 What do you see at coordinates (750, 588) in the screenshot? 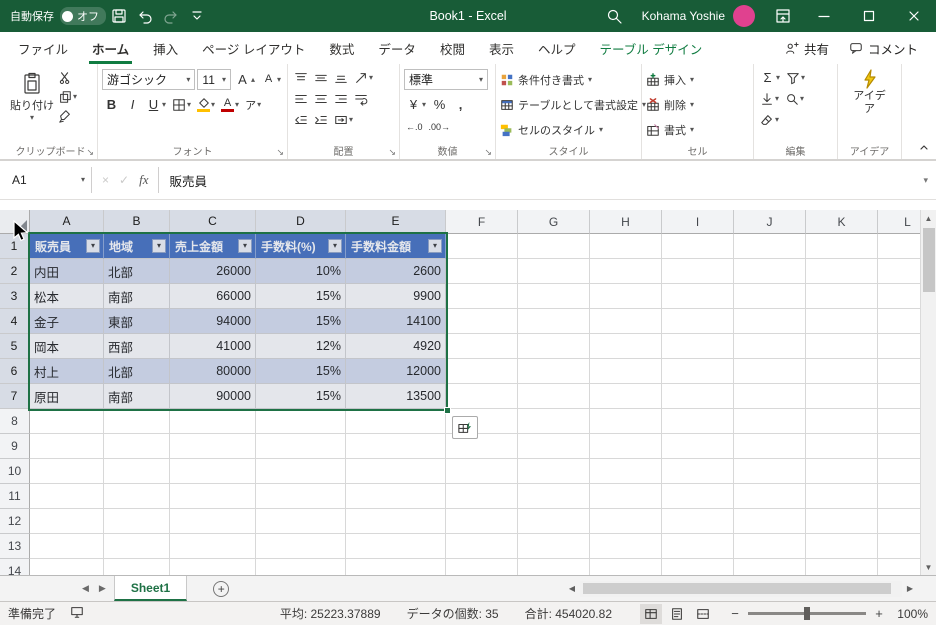
I see `horizontal-scrollbar: ◀ ▶` at bounding box center [750, 588].